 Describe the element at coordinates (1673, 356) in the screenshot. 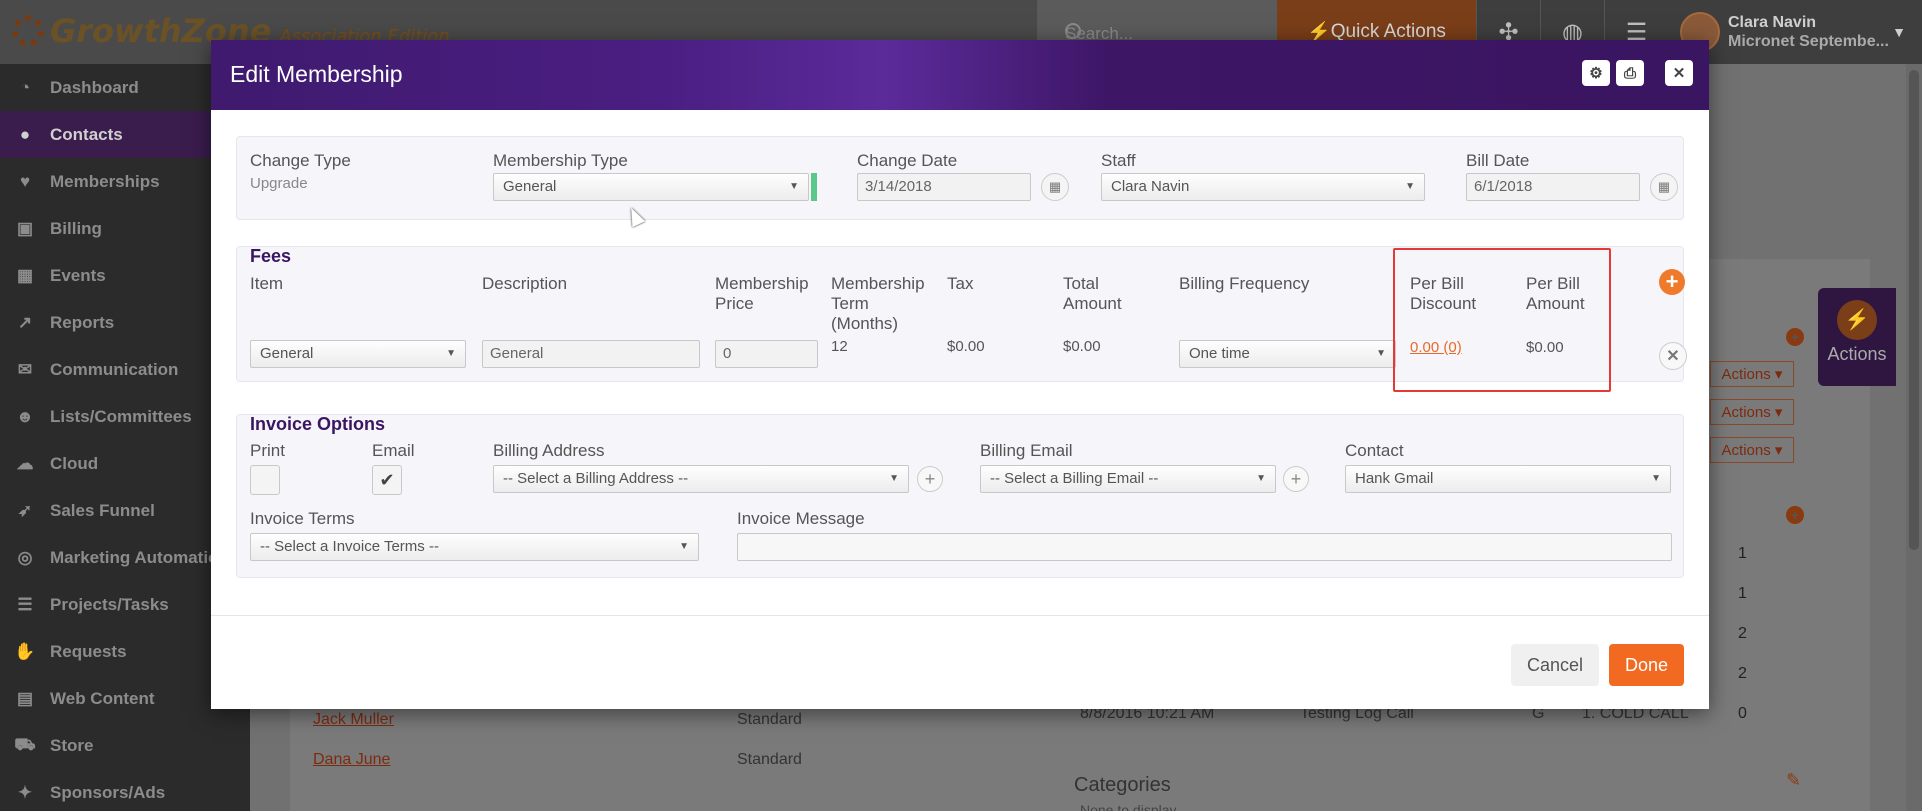

I see `remove-fee-close-icon: ✕` at that location.